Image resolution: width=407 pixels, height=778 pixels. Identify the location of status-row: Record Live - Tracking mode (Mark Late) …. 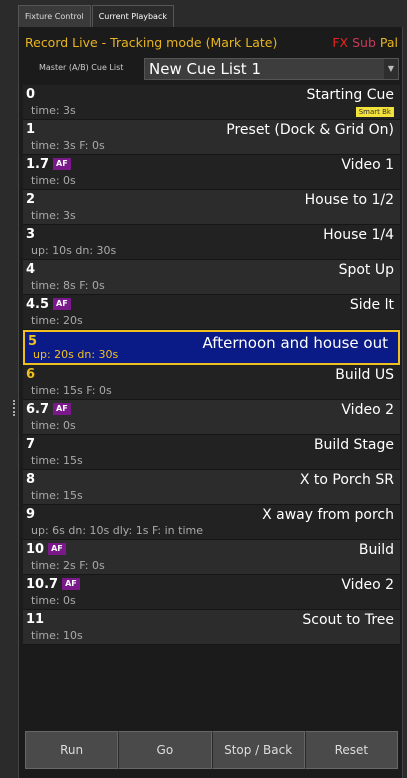
(211, 44).